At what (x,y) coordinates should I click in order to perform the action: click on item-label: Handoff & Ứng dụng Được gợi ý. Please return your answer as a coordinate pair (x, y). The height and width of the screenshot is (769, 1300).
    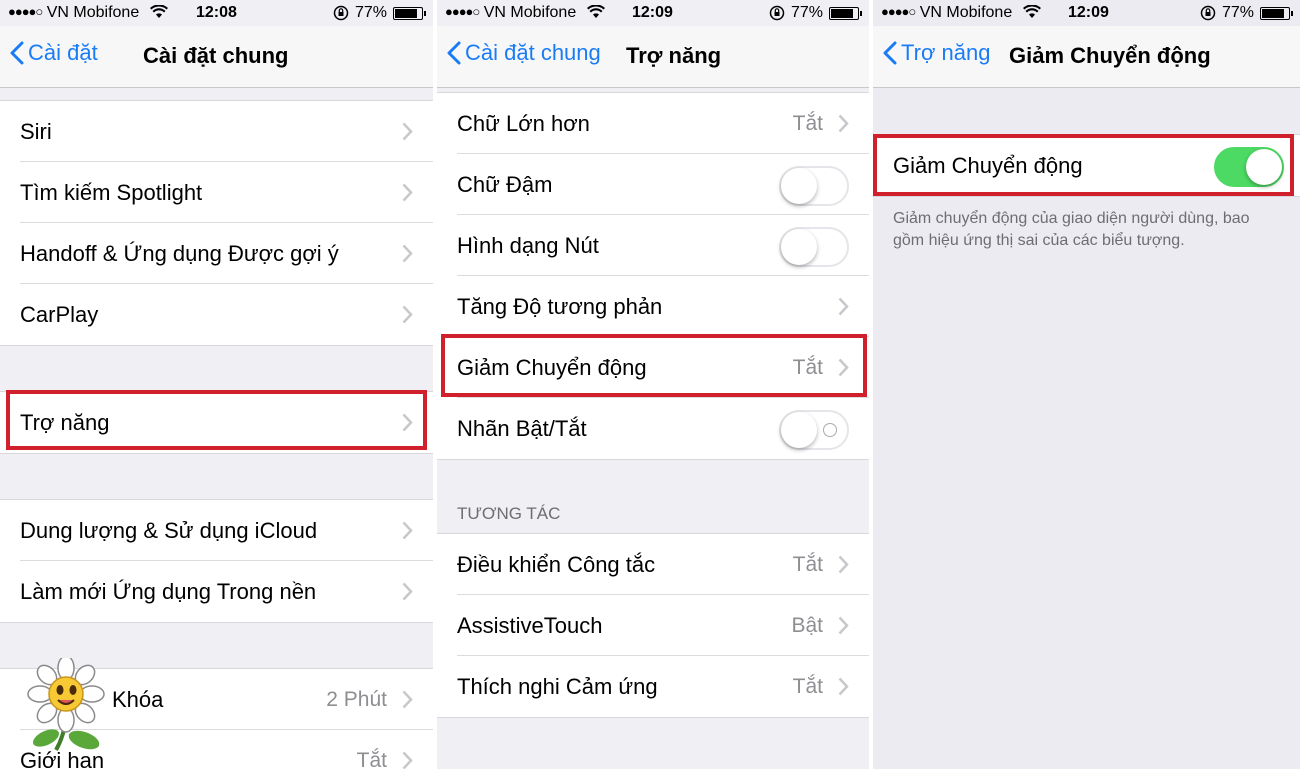
    Looking at the image, I should click on (179, 253).